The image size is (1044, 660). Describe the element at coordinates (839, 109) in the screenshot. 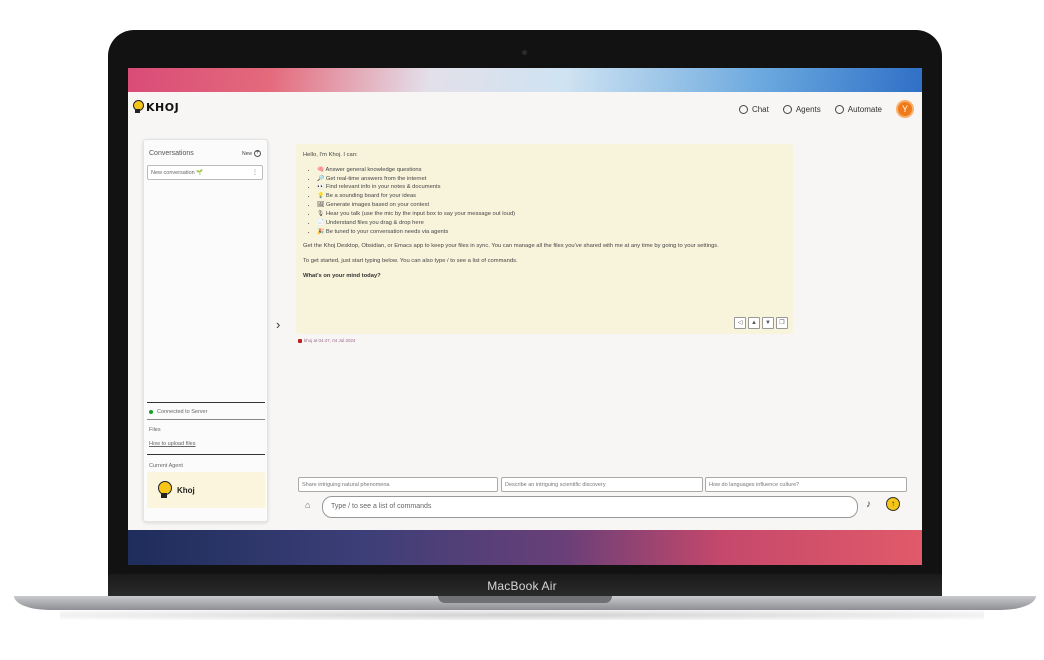

I see `automate-icon` at that location.